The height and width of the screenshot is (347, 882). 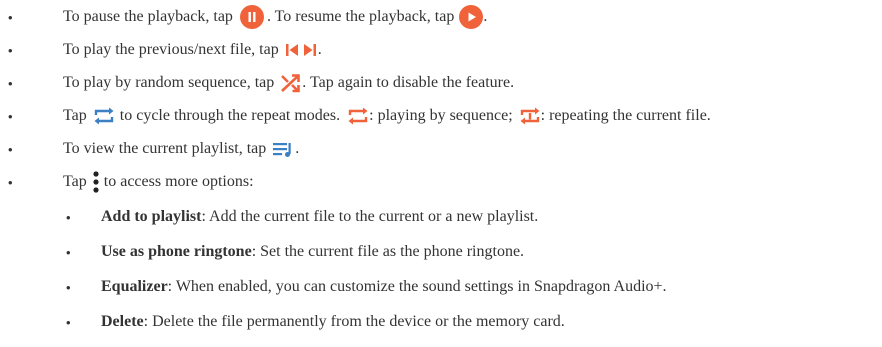 What do you see at coordinates (301, 50) in the screenshot?
I see `previous-next-icon` at bounding box center [301, 50].